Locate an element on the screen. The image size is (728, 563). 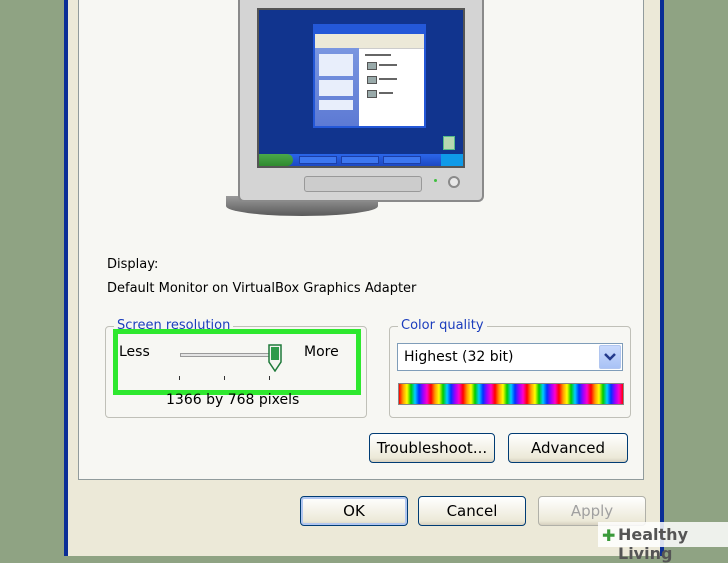
monitor-preview is located at coordinates (361, 101).